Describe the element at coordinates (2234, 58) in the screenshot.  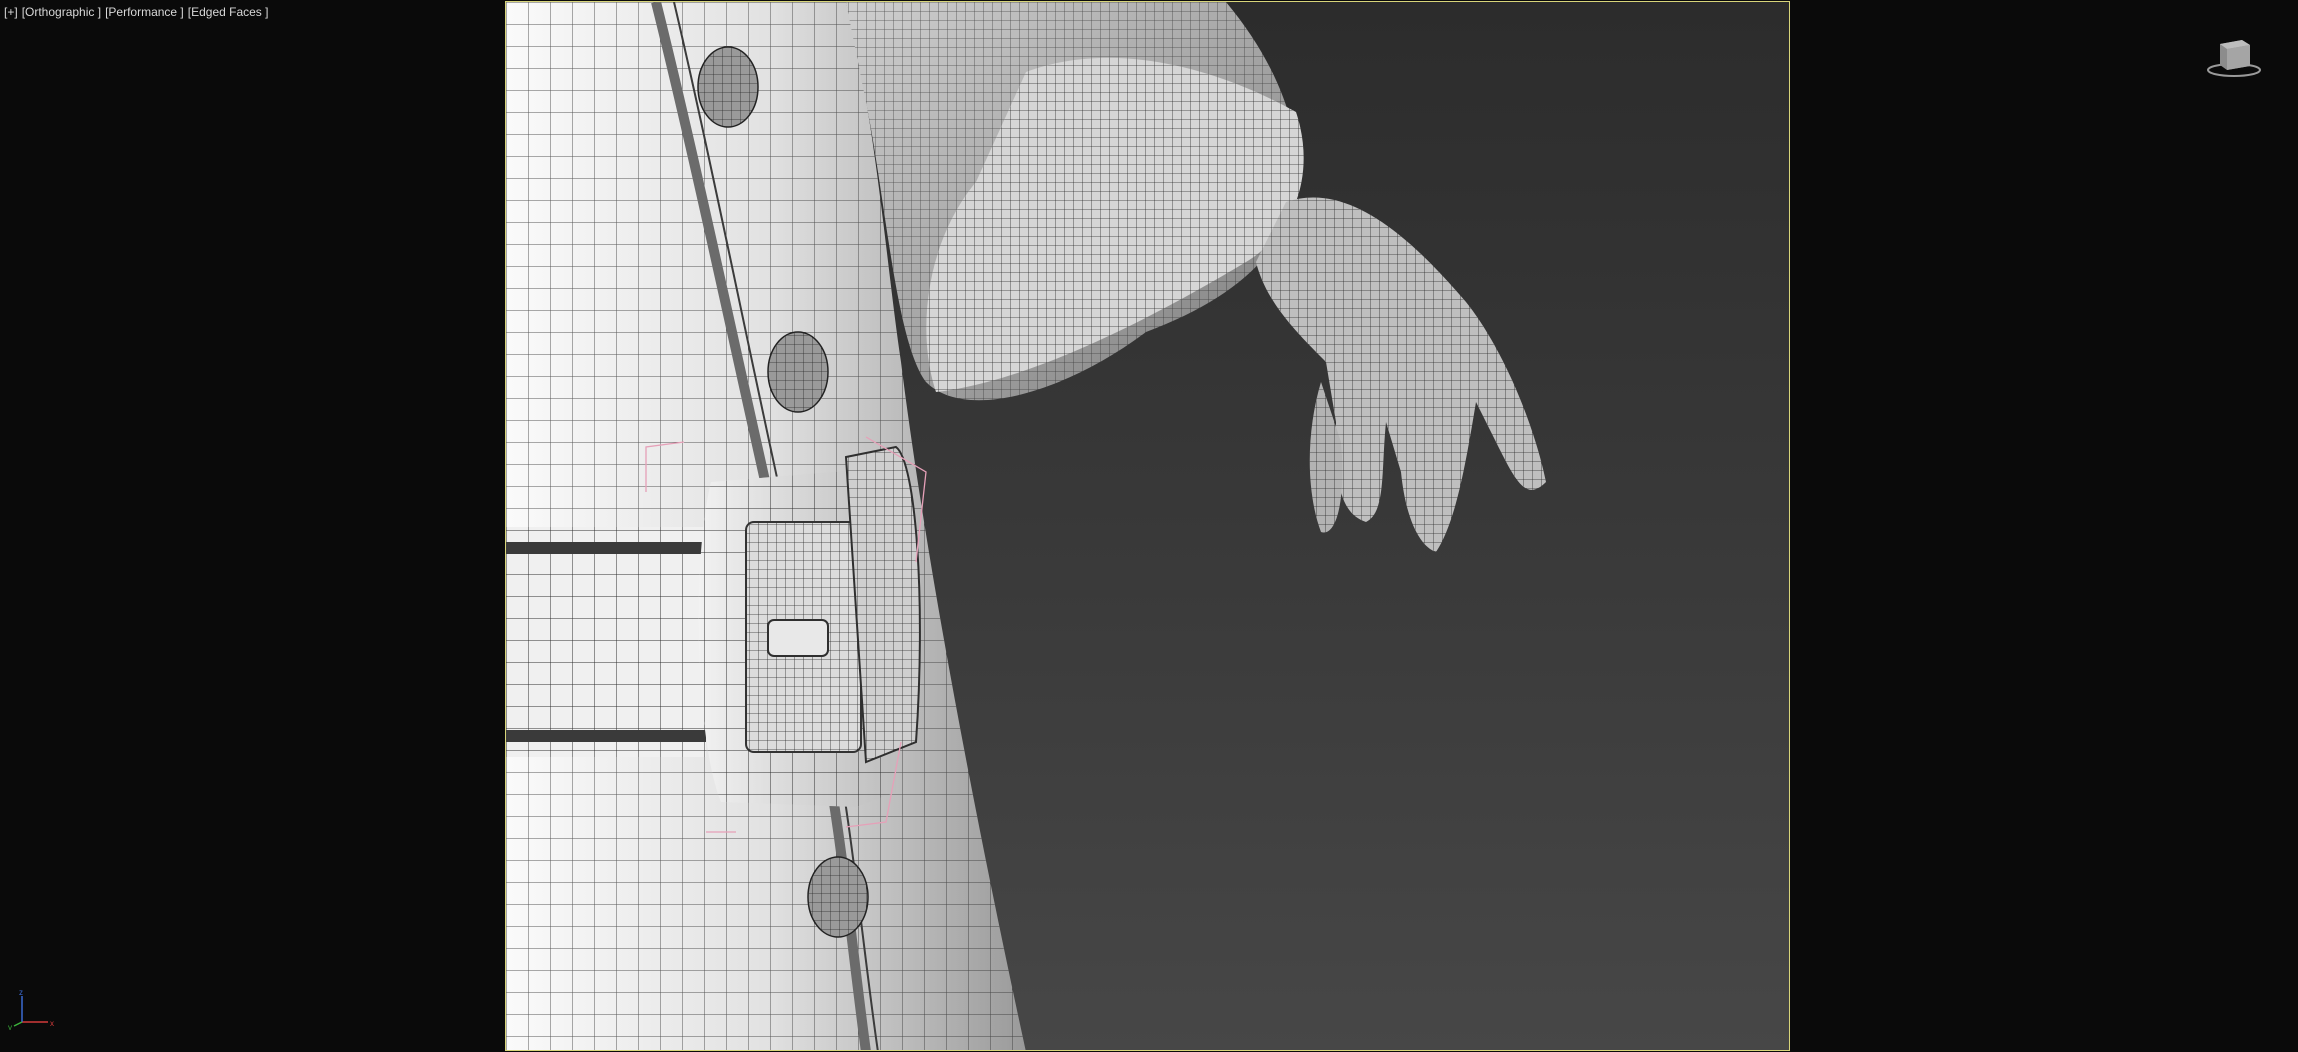
I see `viewcube-icon` at that location.